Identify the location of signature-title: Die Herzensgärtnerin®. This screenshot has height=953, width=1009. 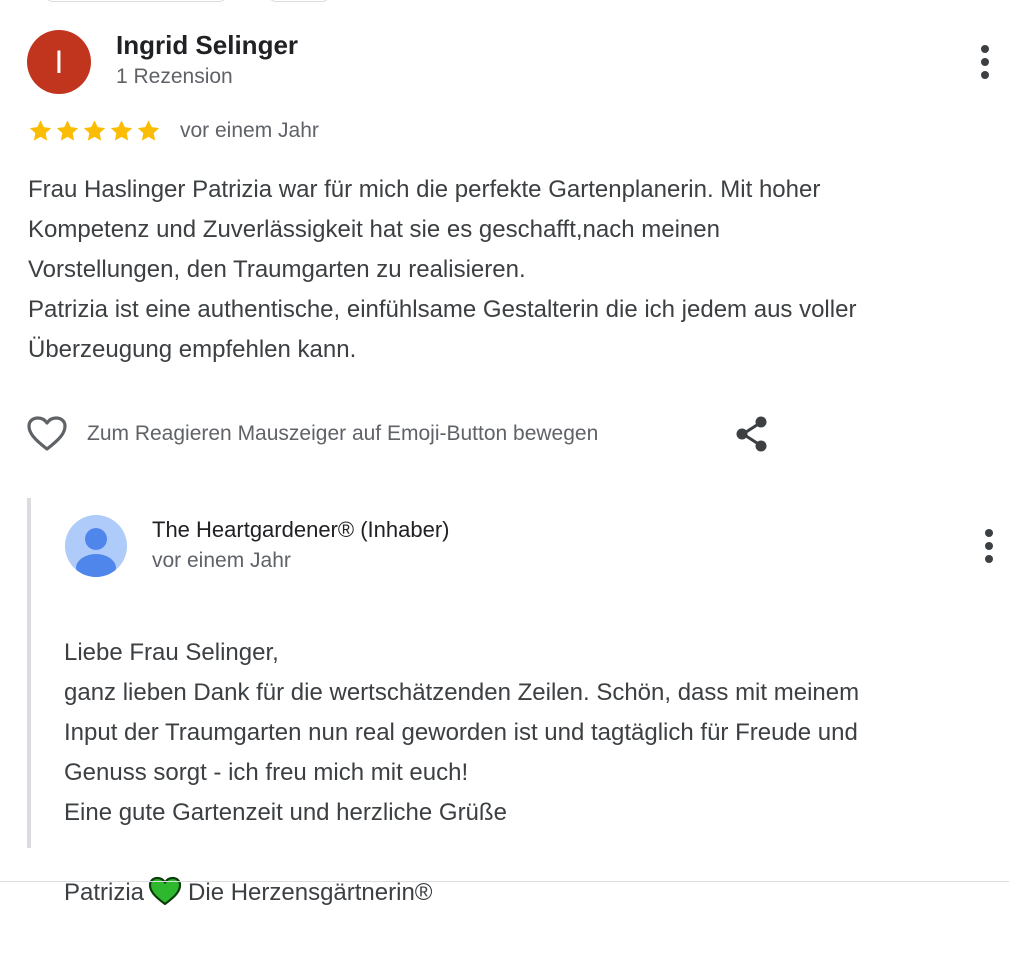
(310, 892).